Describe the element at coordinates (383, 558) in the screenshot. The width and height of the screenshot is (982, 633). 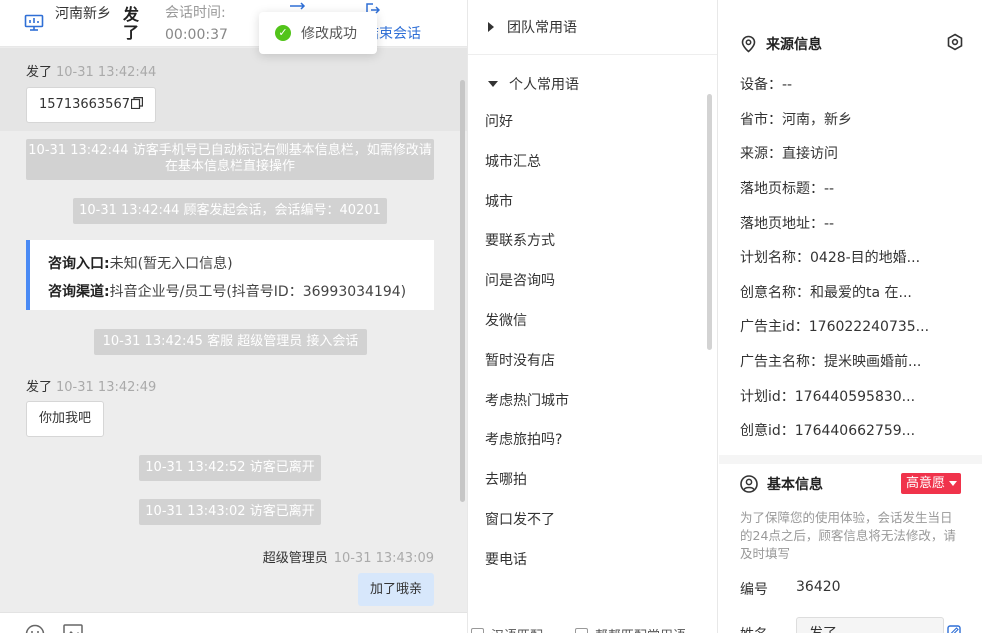
I see `agent-message-time: 10-31 13:43:09` at that location.